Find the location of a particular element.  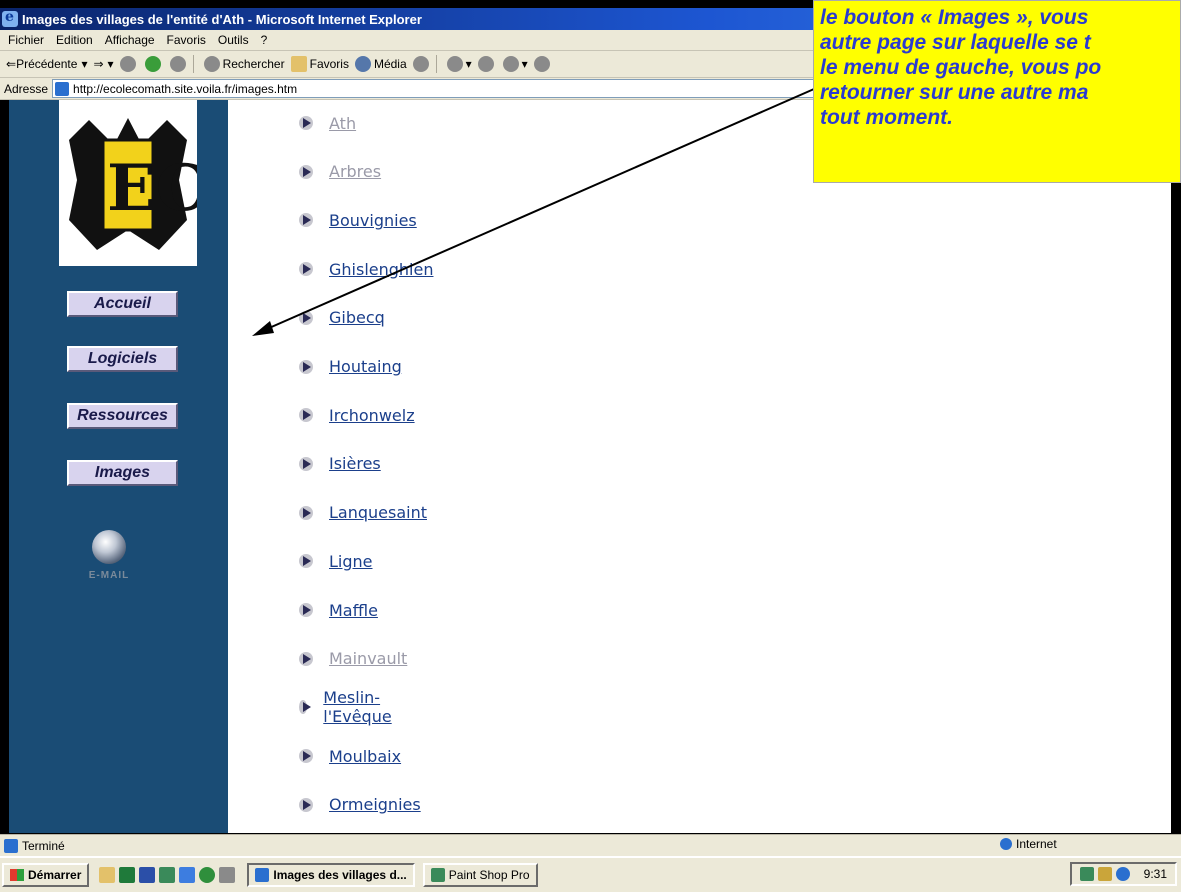

home-button is located at coordinates (179, 64).